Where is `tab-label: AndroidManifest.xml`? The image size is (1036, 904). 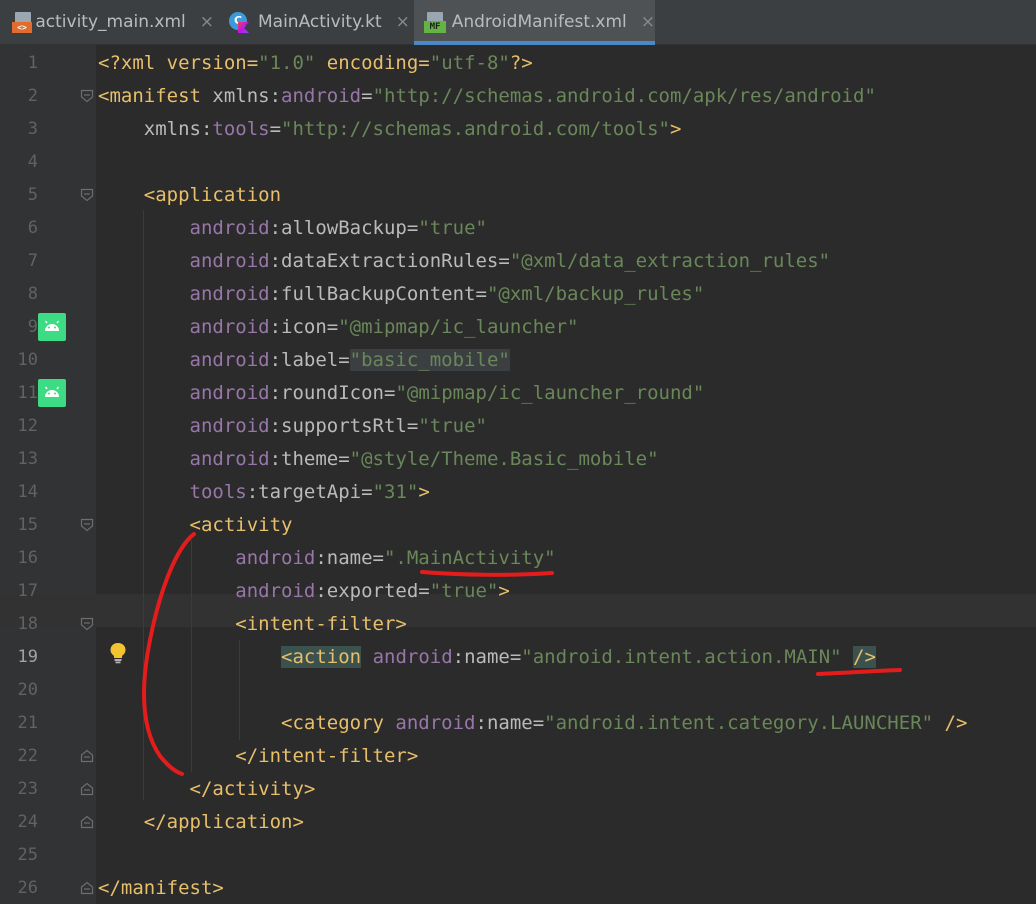 tab-label: AndroidManifest.xml is located at coordinates (539, 22).